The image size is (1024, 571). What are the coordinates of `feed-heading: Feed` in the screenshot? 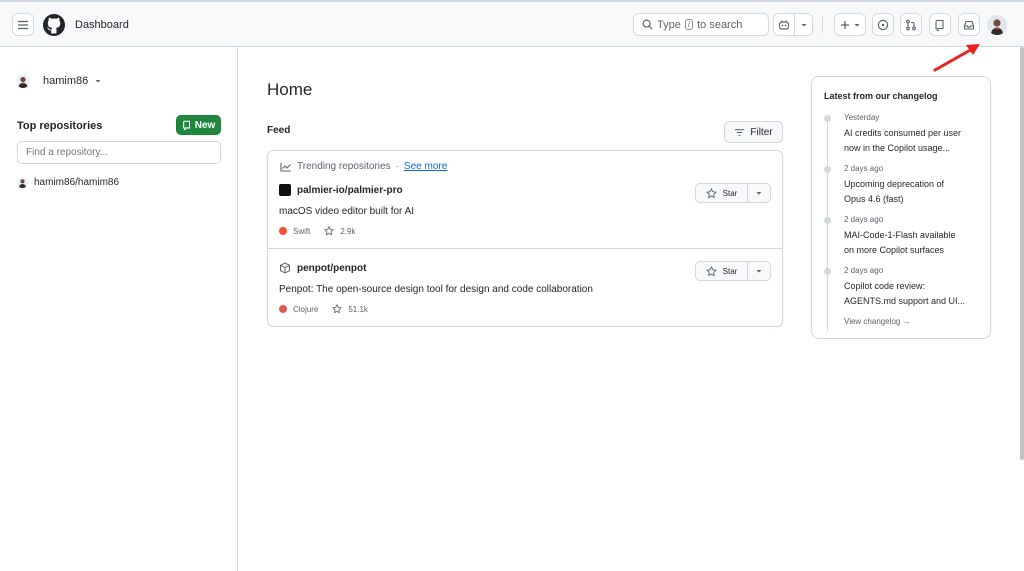 It's located at (279, 130).